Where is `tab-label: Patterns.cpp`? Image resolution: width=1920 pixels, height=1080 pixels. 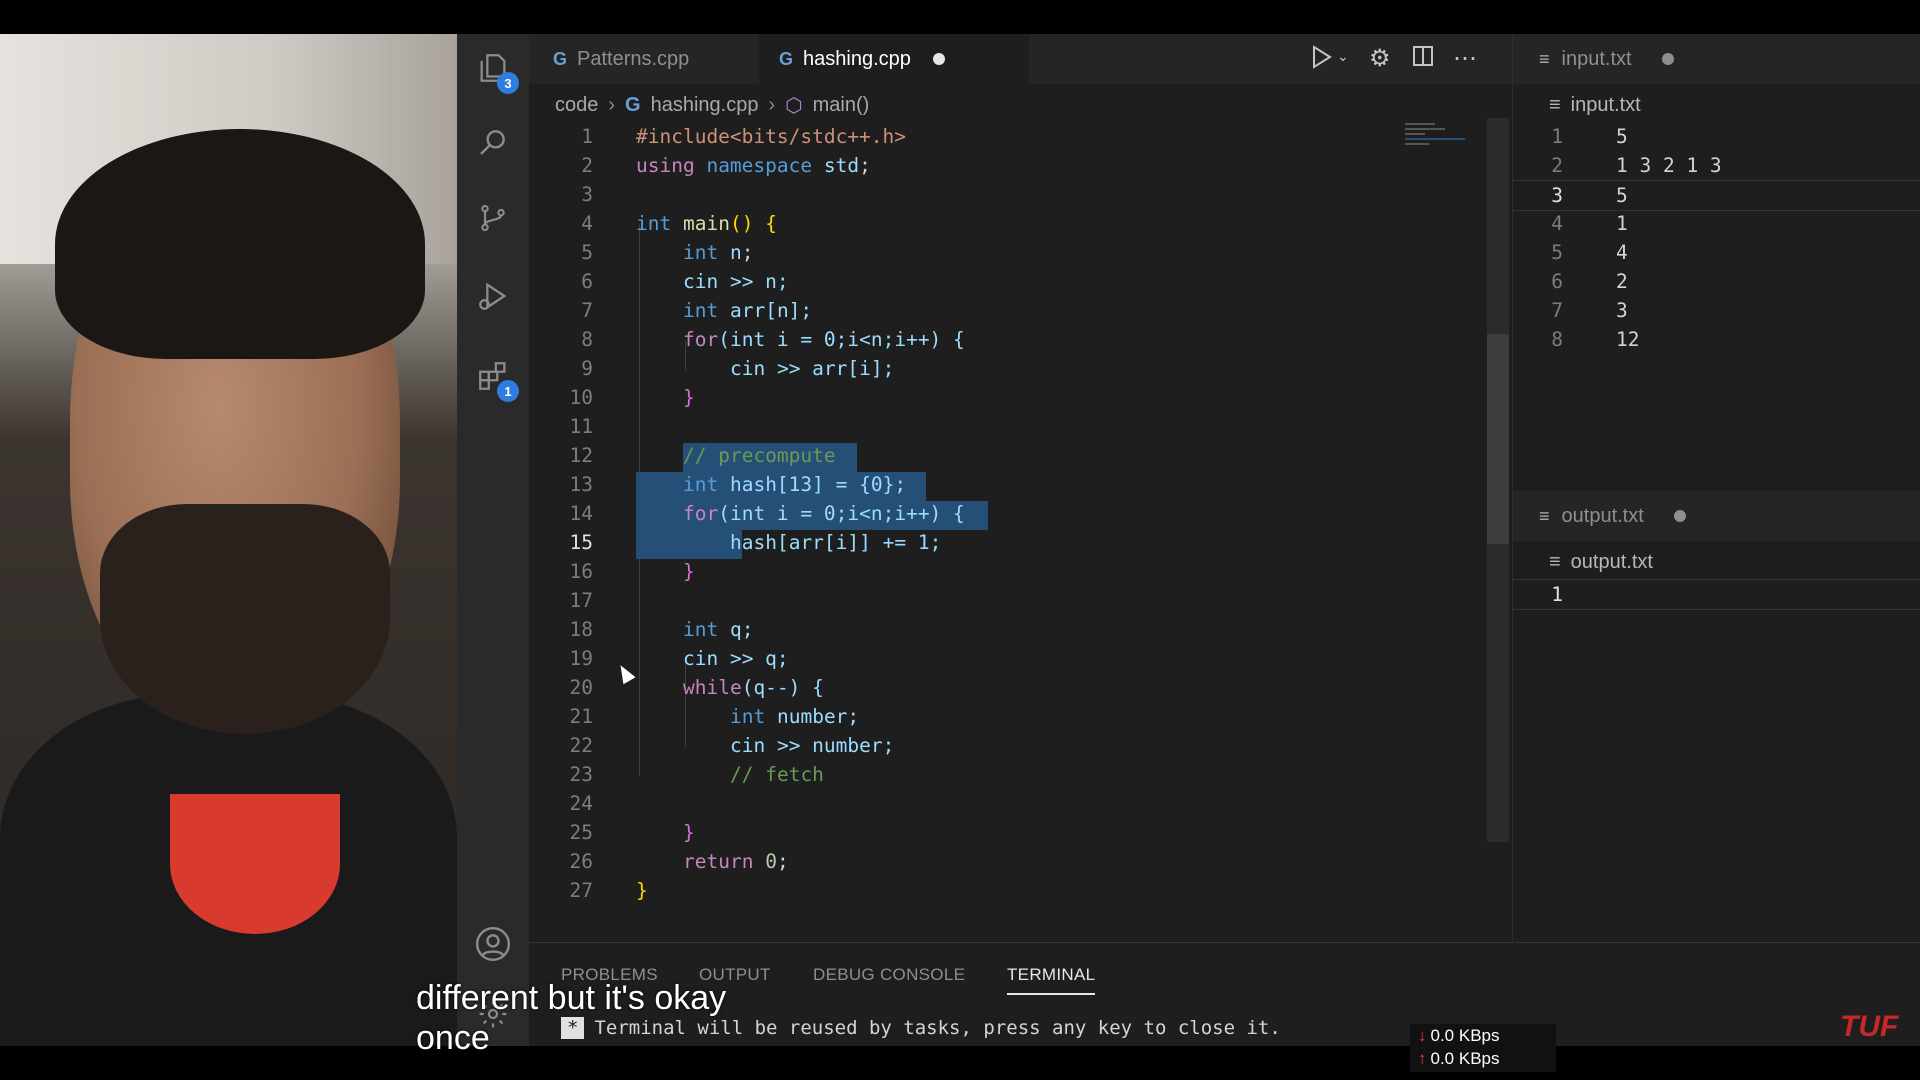 tab-label: Patterns.cpp is located at coordinates (633, 58).